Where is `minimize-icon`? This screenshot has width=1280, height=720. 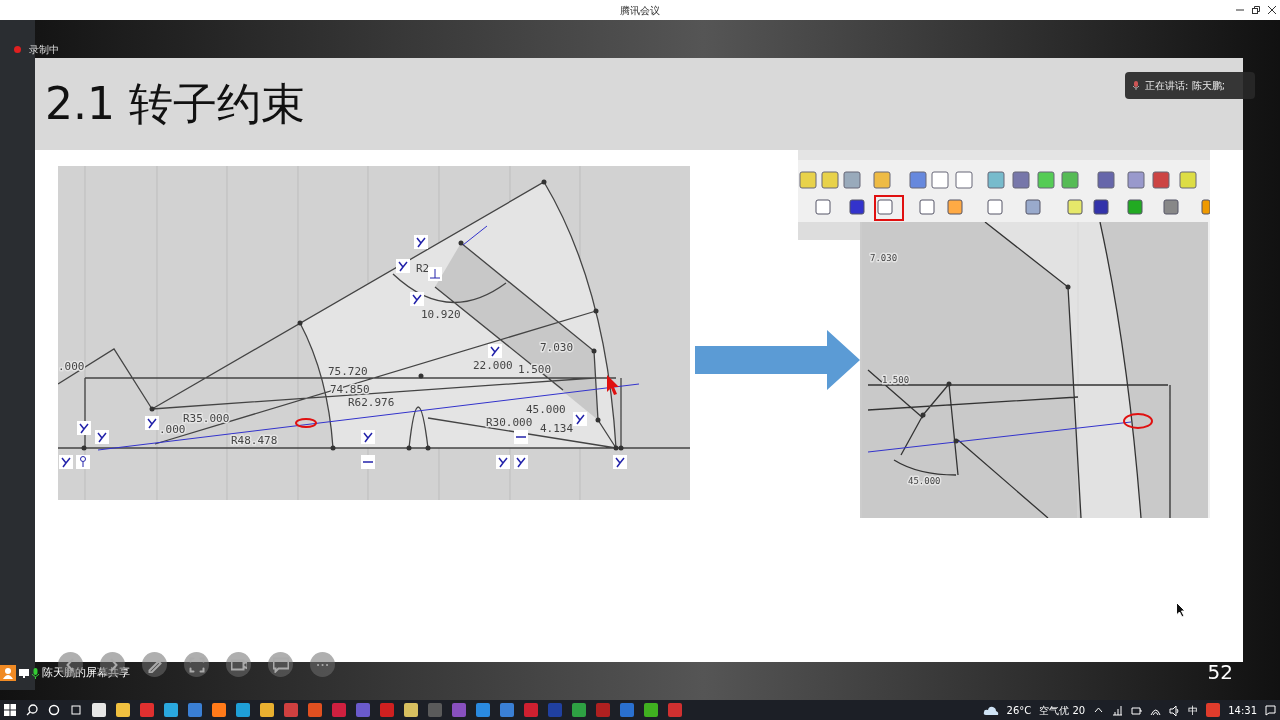 minimize-icon is located at coordinates (1240, 10).